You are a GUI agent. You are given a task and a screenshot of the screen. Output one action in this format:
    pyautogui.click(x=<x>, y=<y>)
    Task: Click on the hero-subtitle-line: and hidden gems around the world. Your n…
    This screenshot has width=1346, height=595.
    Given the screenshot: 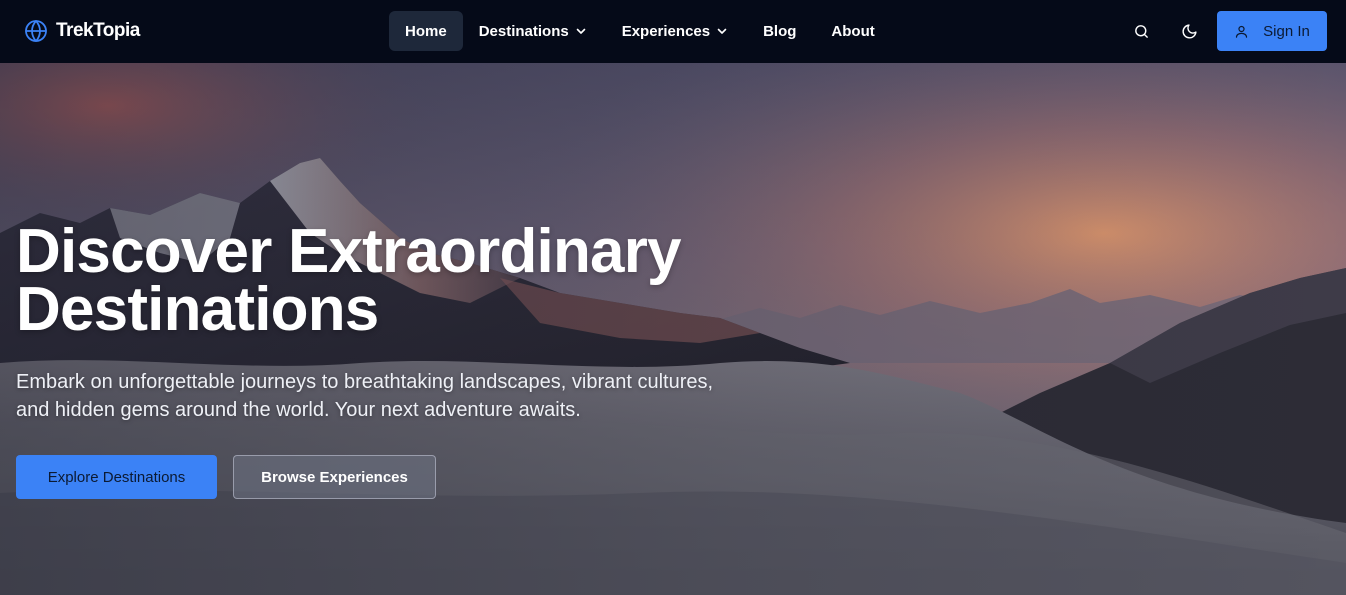 What is the action you would take?
    pyautogui.click(x=298, y=410)
    